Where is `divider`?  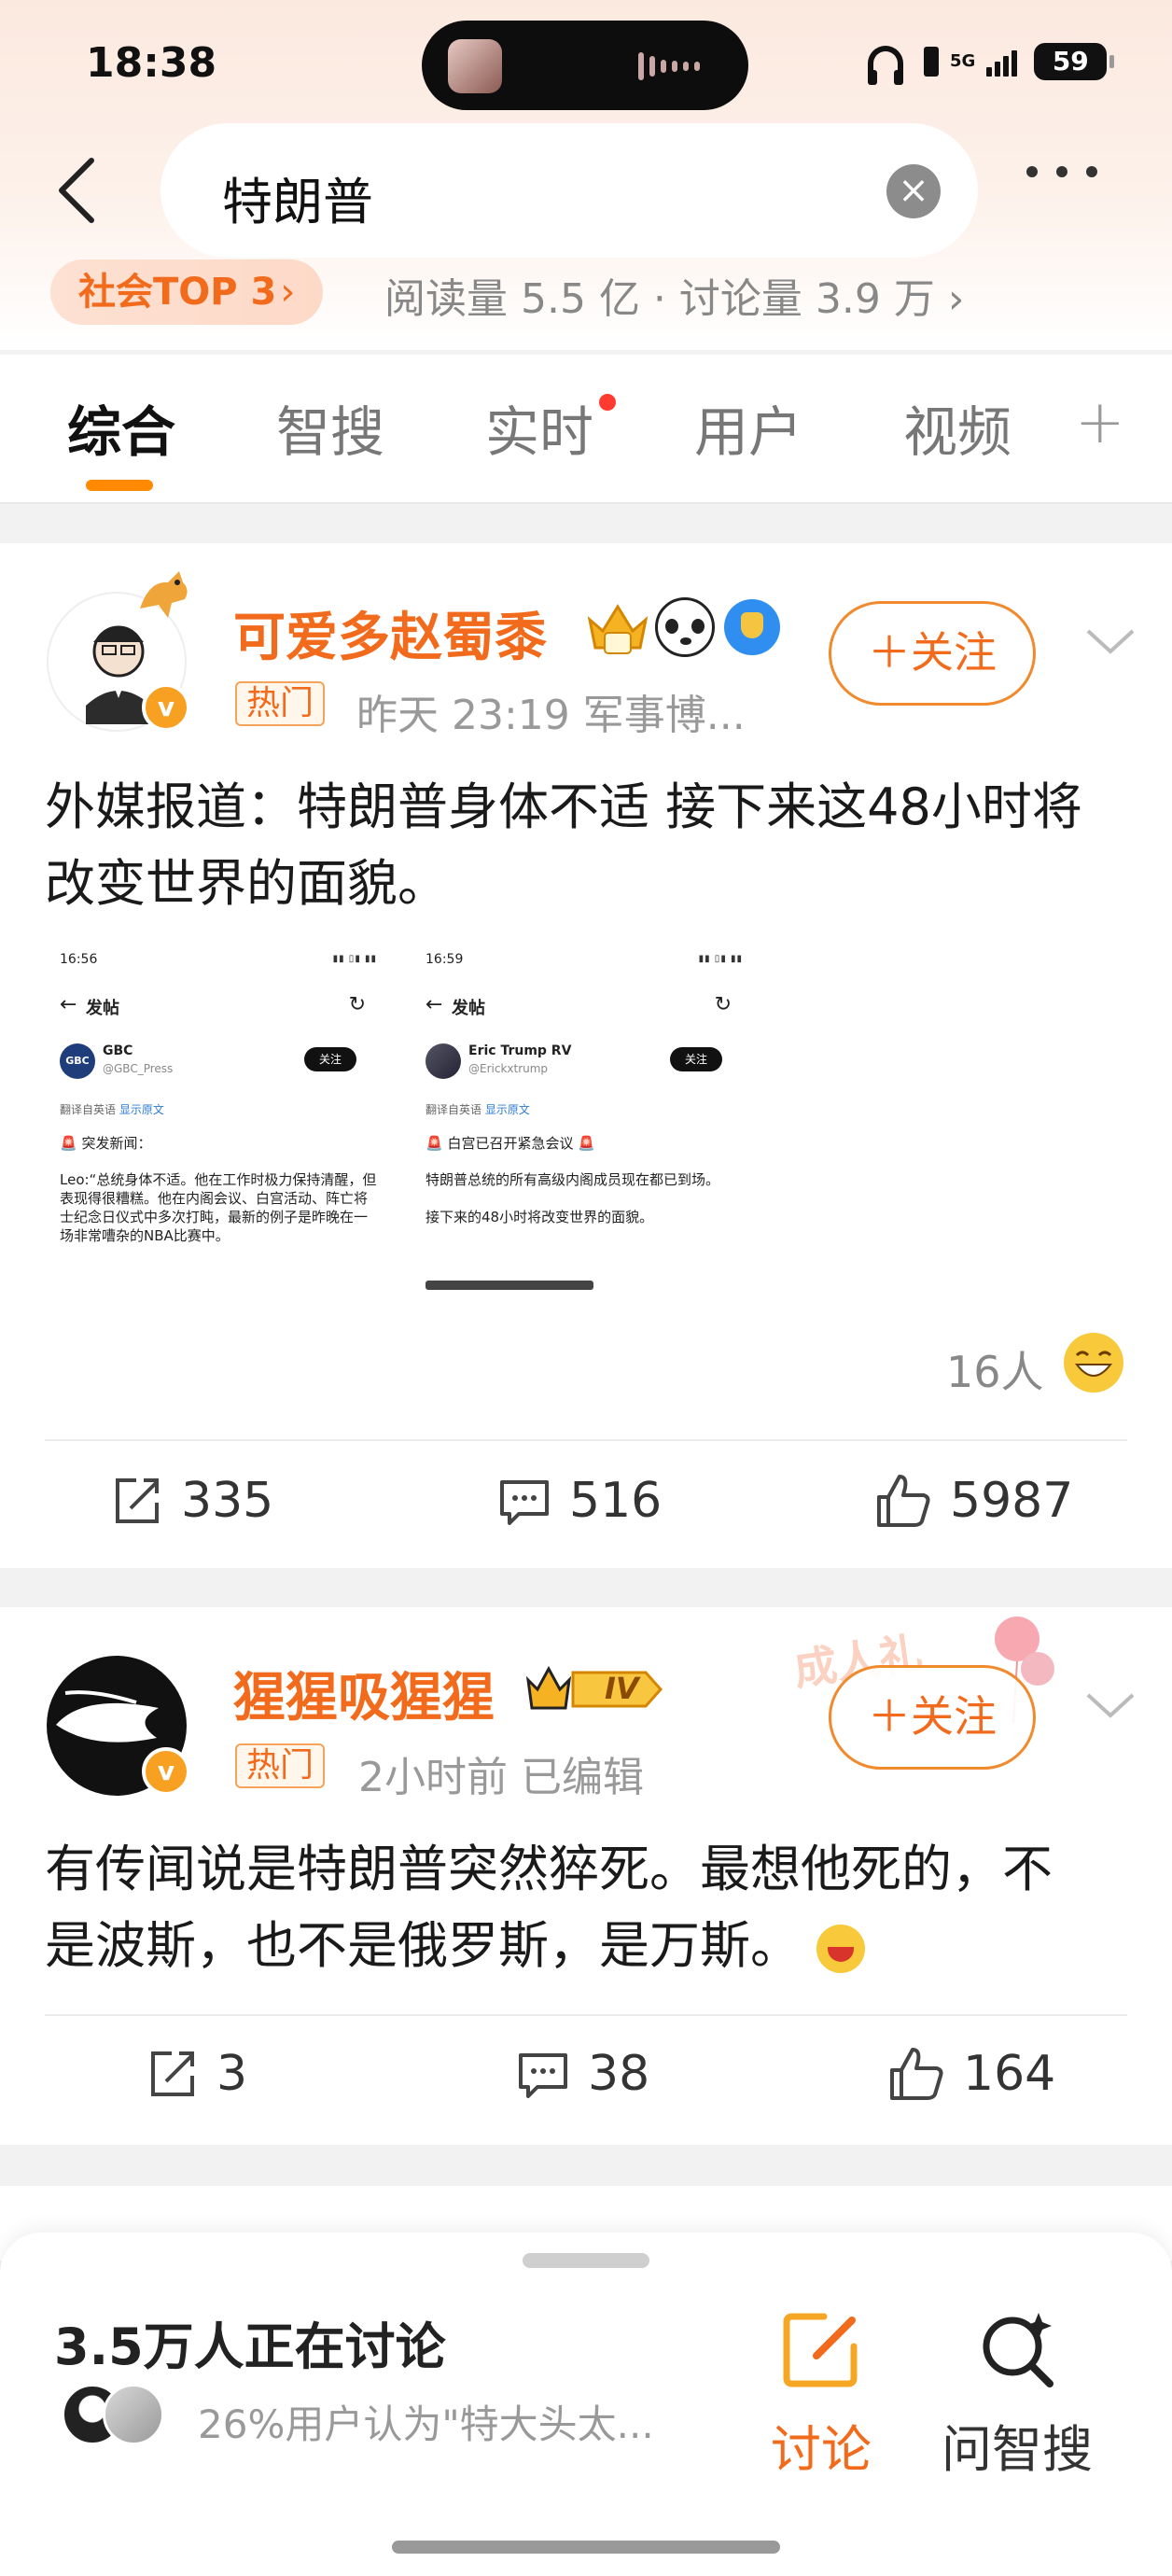 divider is located at coordinates (586, 1440).